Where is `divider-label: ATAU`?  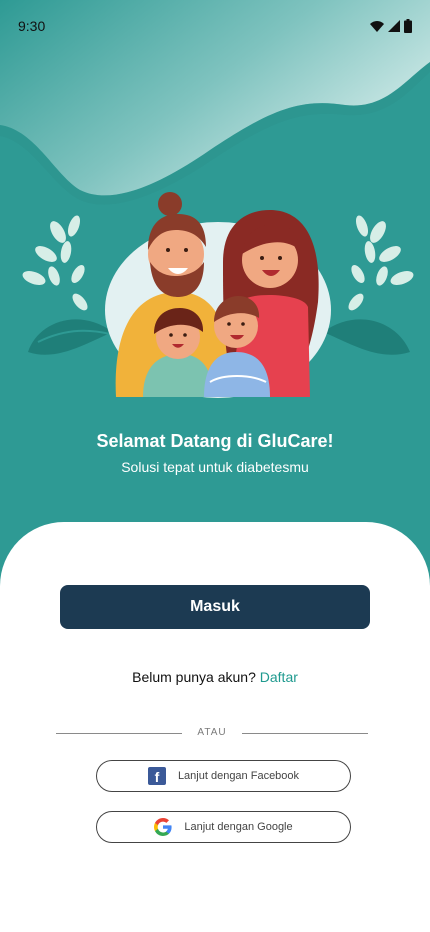 divider-label: ATAU is located at coordinates (212, 732).